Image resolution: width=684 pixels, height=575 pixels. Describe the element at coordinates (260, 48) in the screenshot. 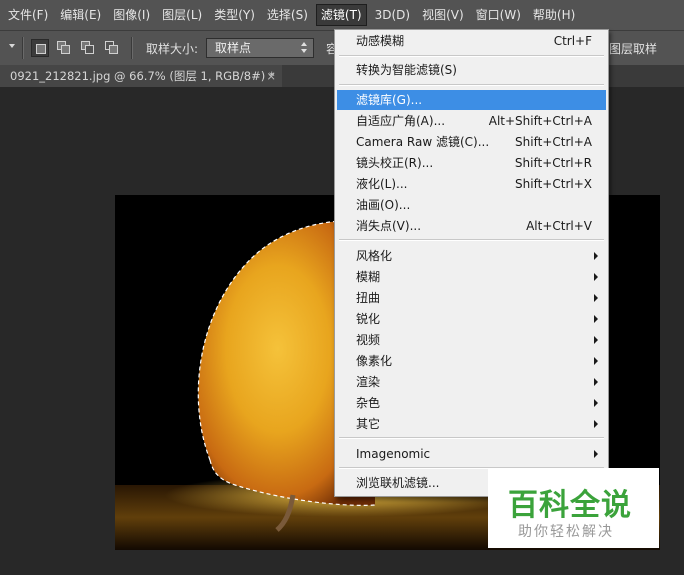

I see `sample-size-select: 取样点` at that location.